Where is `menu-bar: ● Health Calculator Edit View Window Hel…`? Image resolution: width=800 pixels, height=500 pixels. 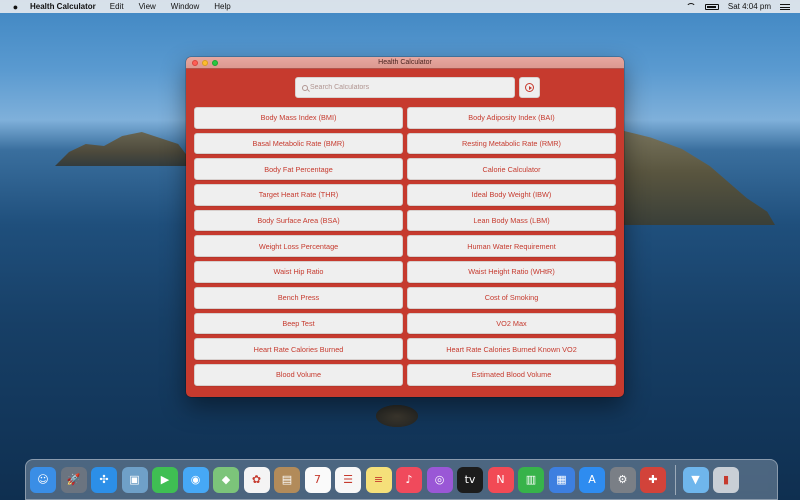
menu-bar: ● Health Calculator Edit View Window Hel… is located at coordinates (400, 6).